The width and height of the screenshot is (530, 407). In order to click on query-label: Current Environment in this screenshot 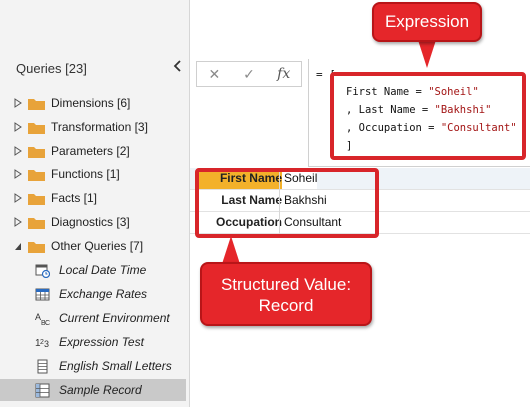, I will do `click(114, 318)`.